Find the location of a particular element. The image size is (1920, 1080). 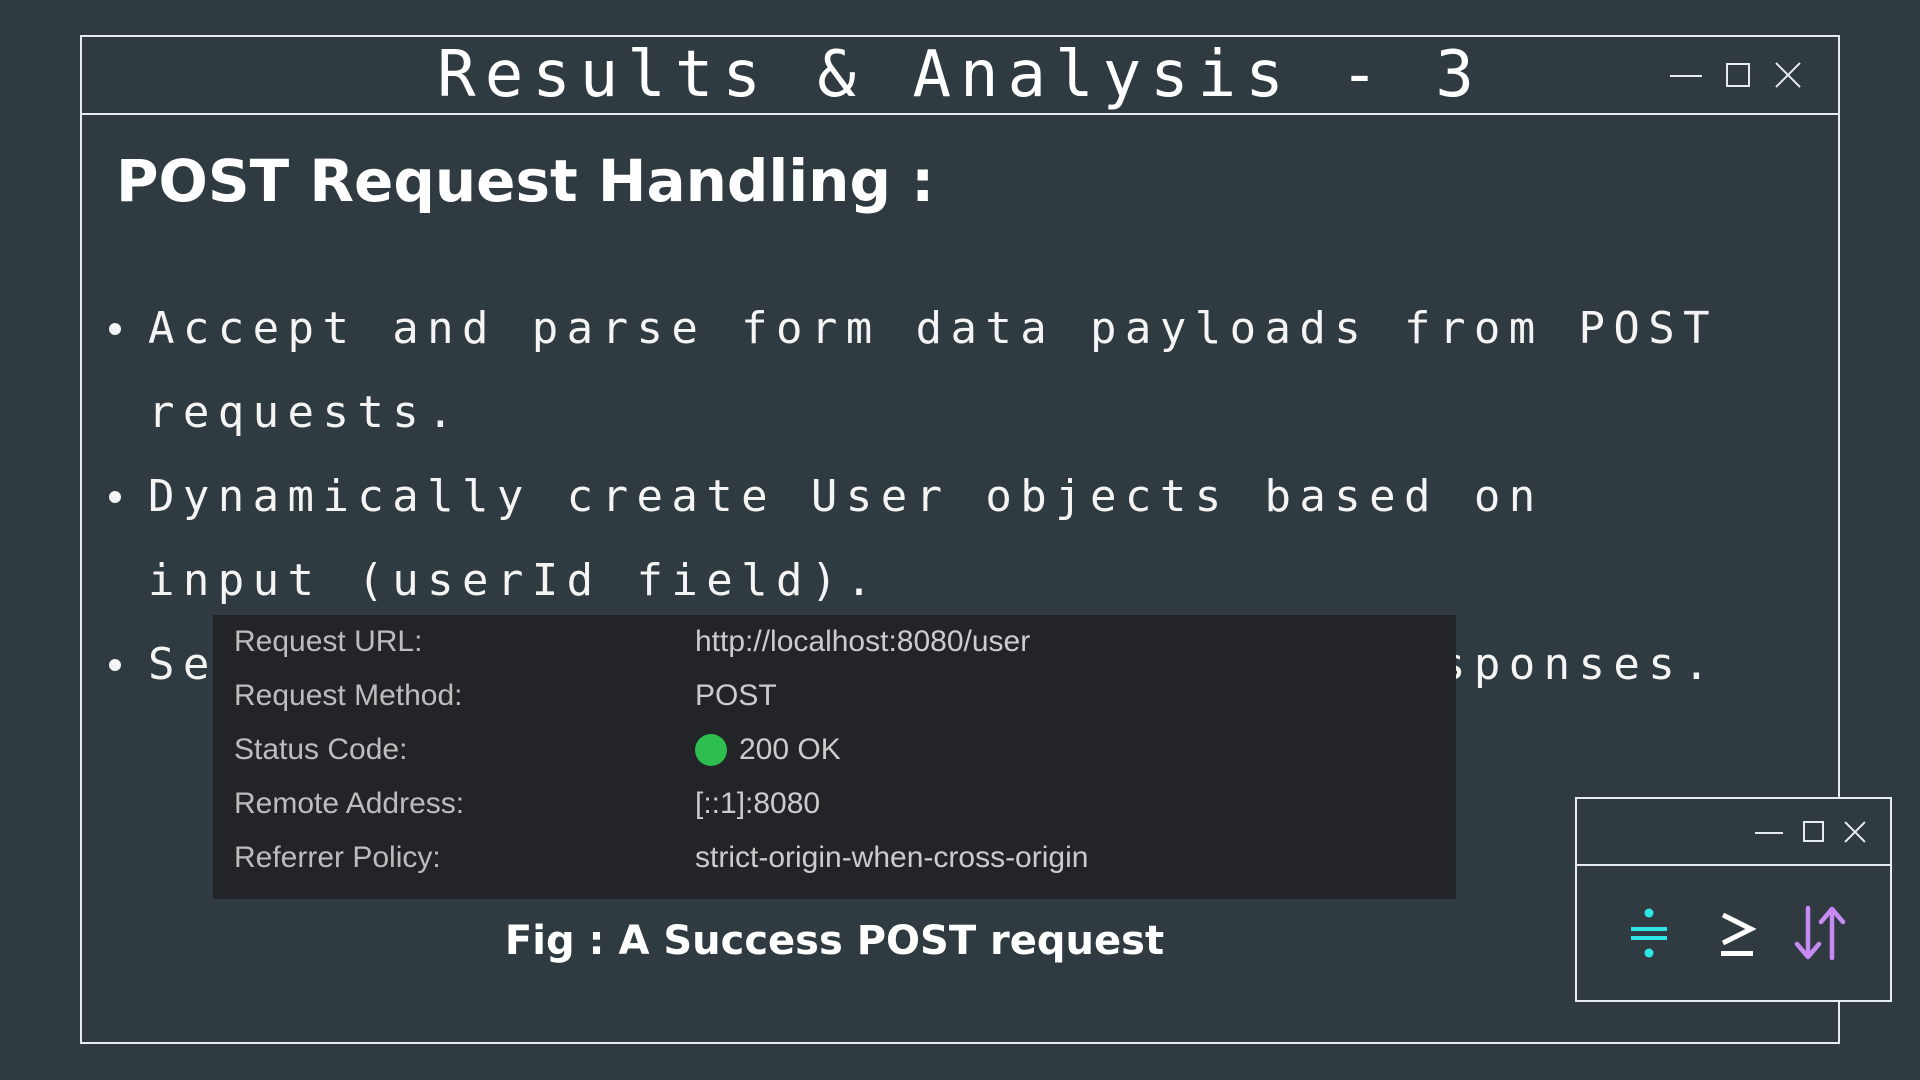

detail-label: Status Code: is located at coordinates (321, 749).